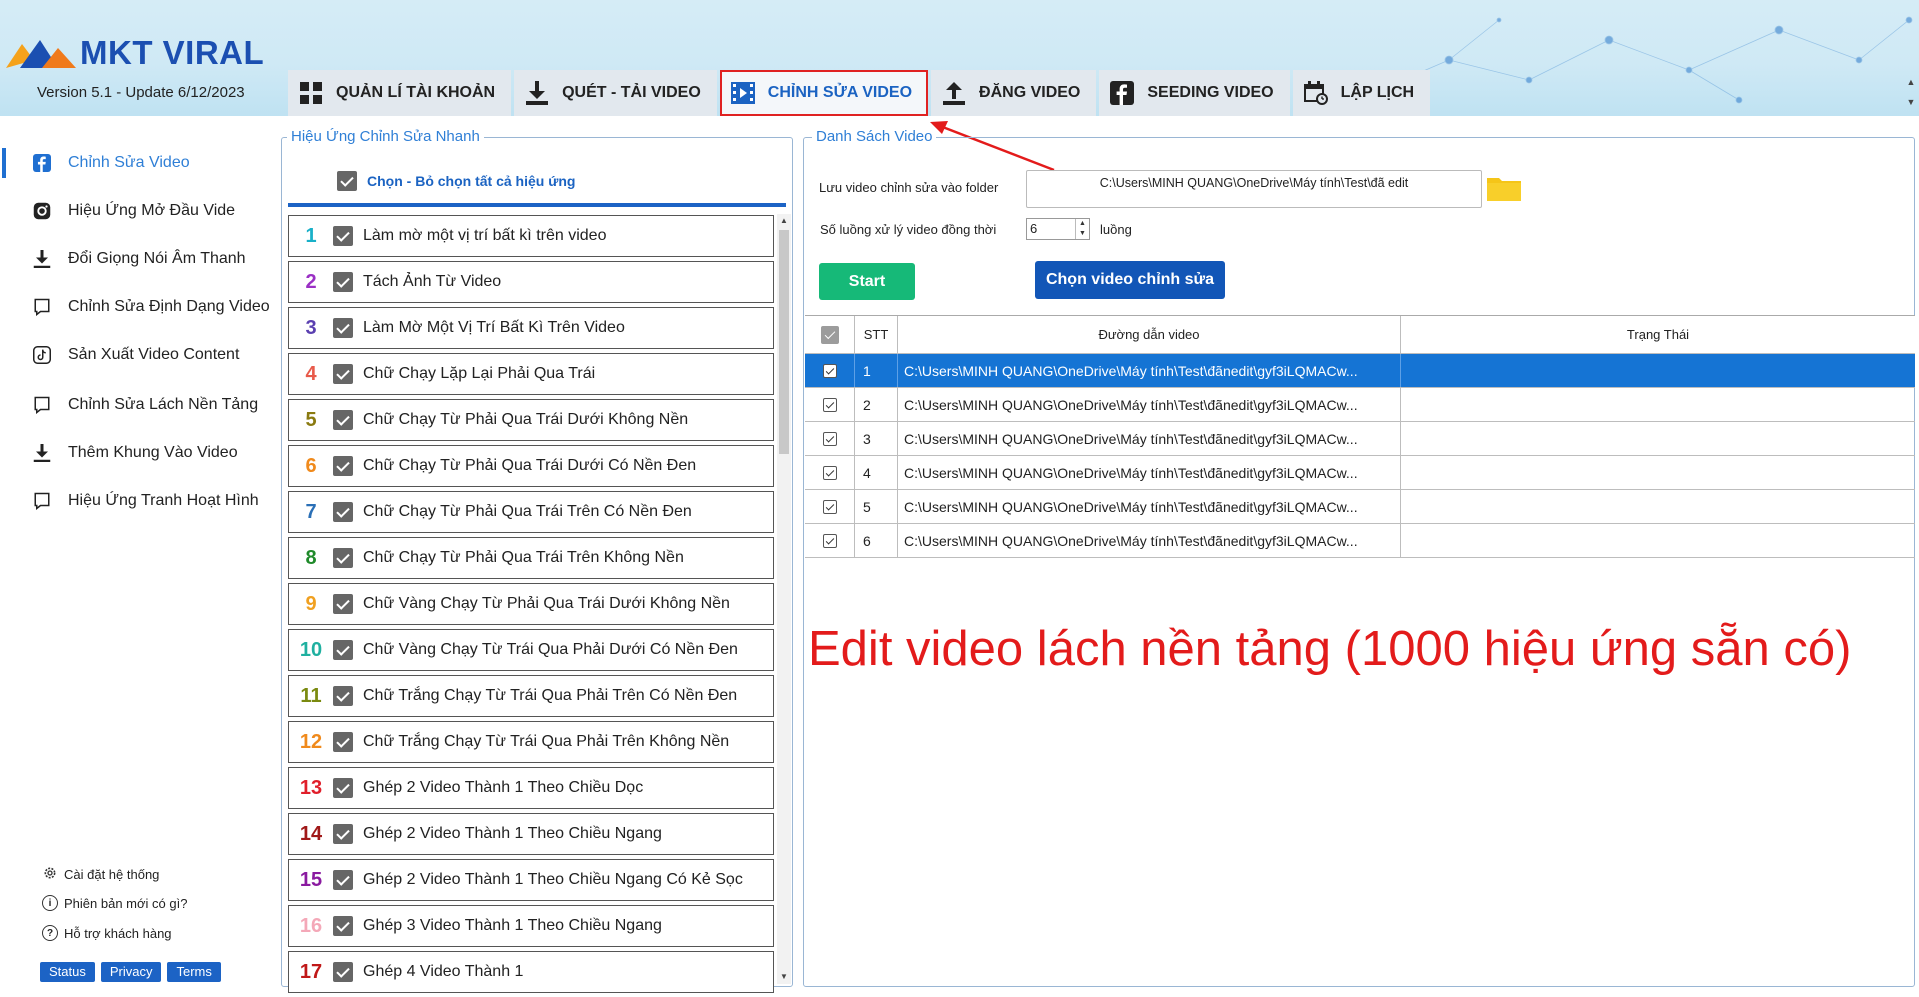 This screenshot has height=997, width=1919. Describe the element at coordinates (194, 972) in the screenshot. I see `terms-chip: Terms` at that location.